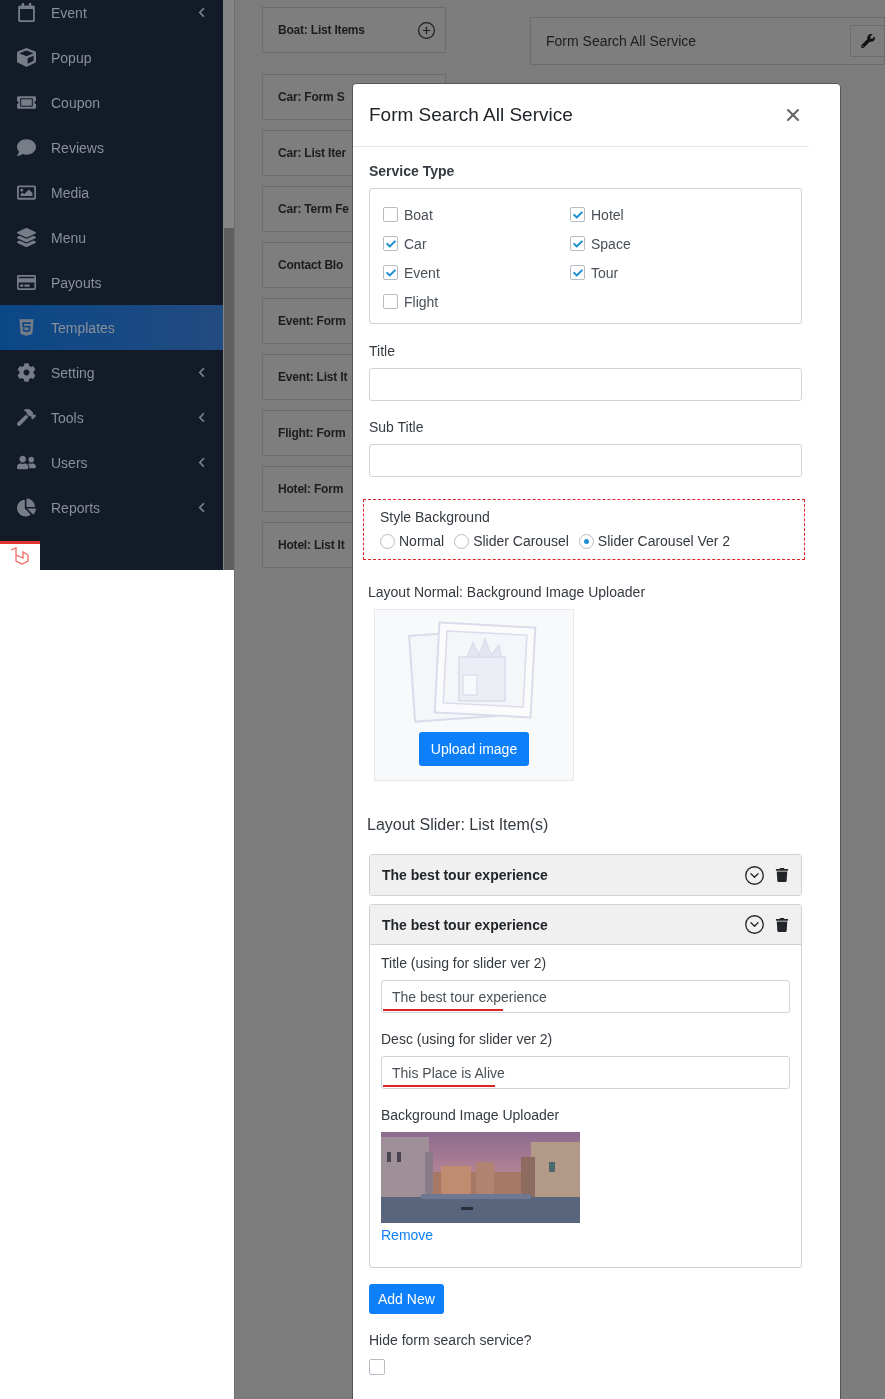 This screenshot has height=1399, width=885. I want to click on section-title: Layout Slider: List Item(s), so click(458, 825).